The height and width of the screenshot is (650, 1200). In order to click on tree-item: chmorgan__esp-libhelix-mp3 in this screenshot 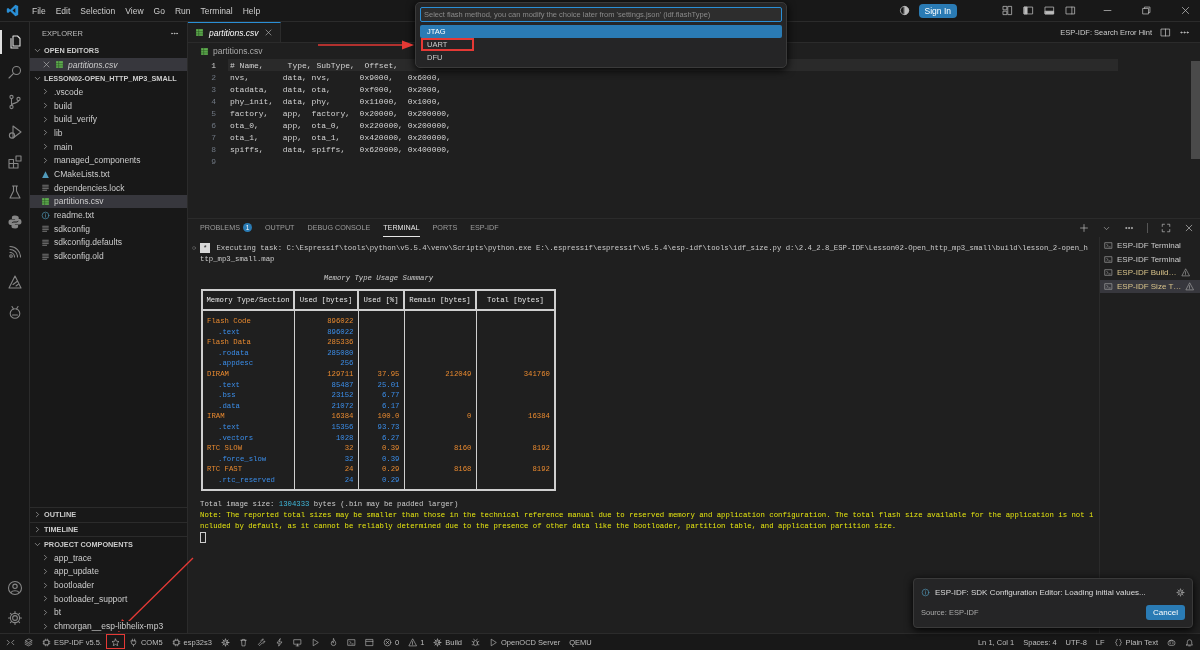, I will do `click(108, 626)`.